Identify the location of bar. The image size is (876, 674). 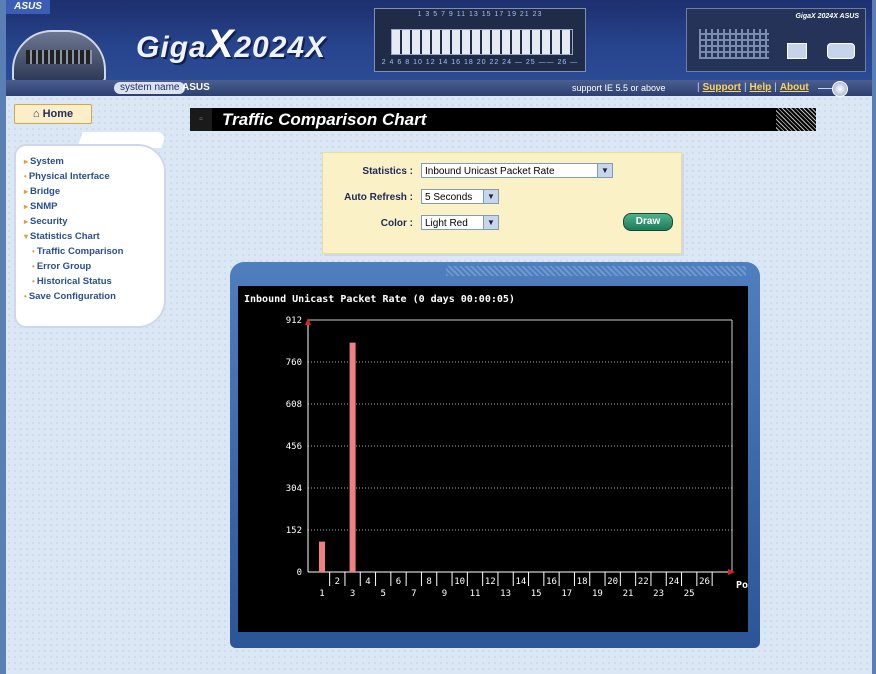
(352, 457).